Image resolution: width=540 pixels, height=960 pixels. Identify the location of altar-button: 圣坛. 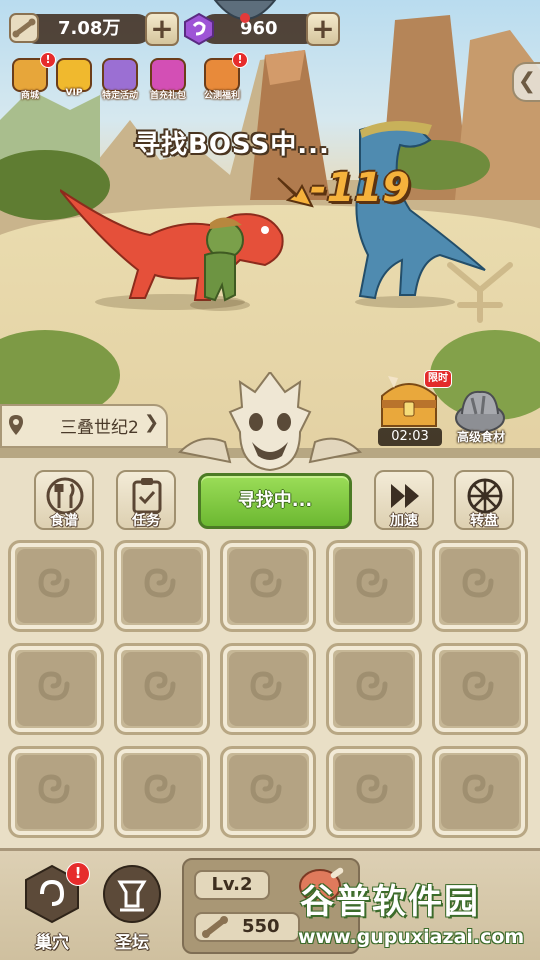
(132, 907).